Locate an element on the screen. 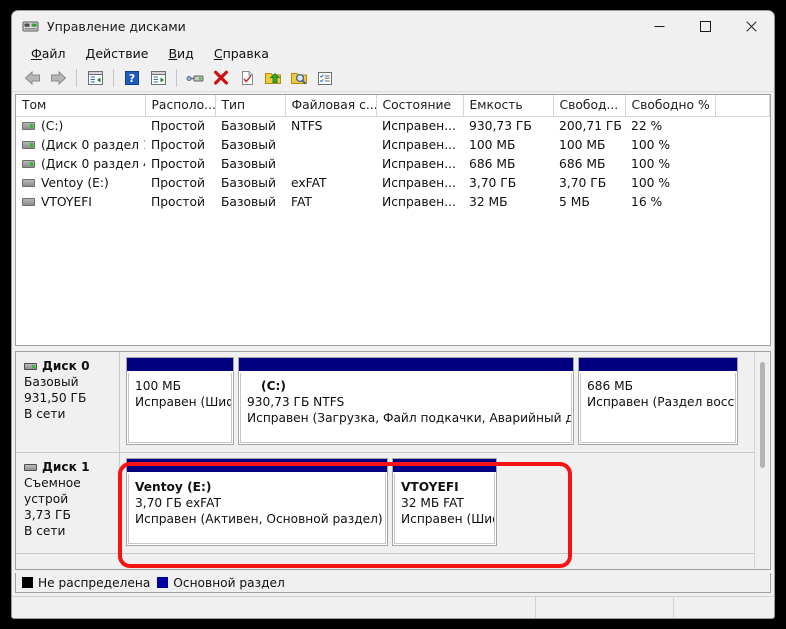  status-bar is located at coordinates (393, 607).